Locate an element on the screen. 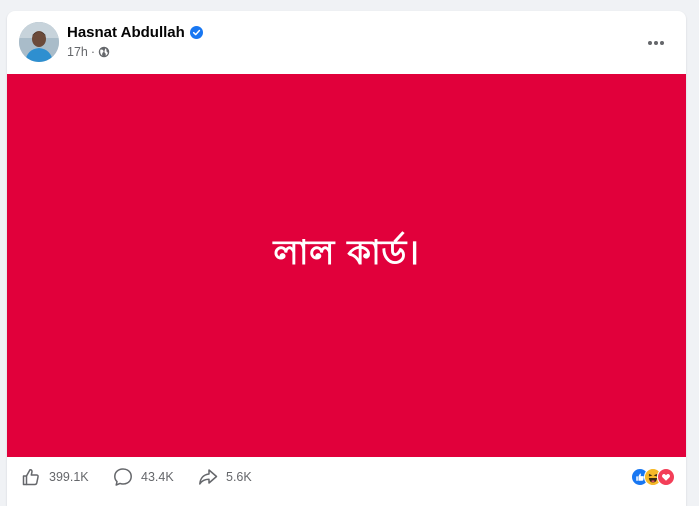 This screenshot has width=699, height=506. thumbs-up-icon is located at coordinates (31, 477).